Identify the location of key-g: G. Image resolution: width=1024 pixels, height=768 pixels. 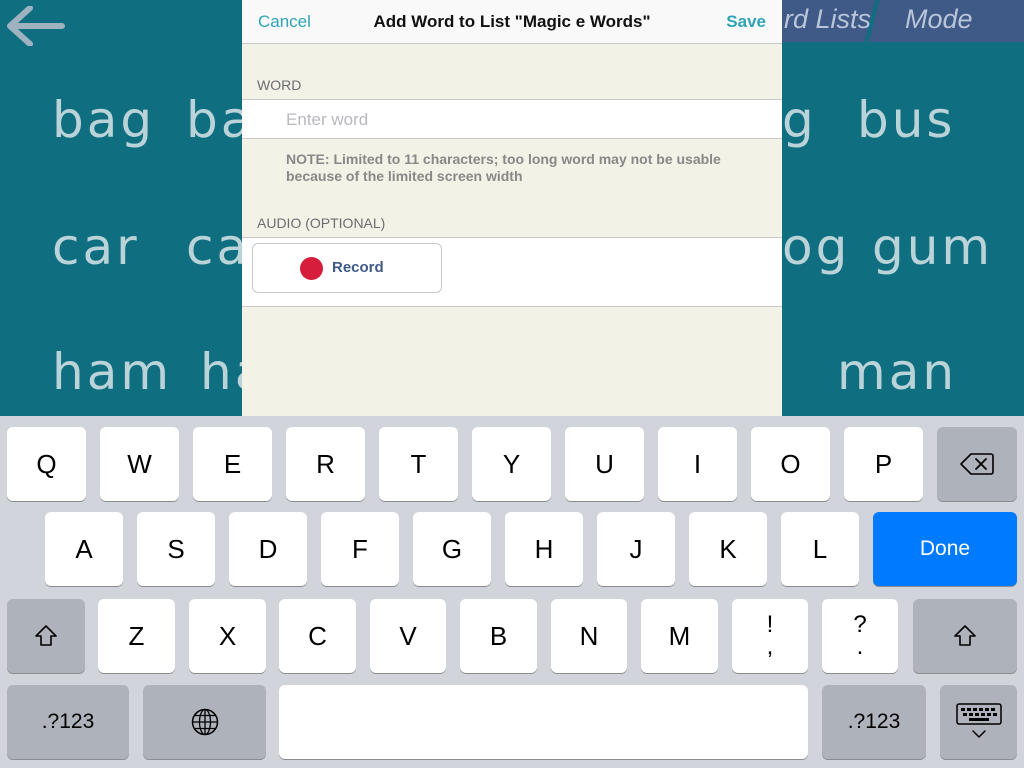
(452, 549).